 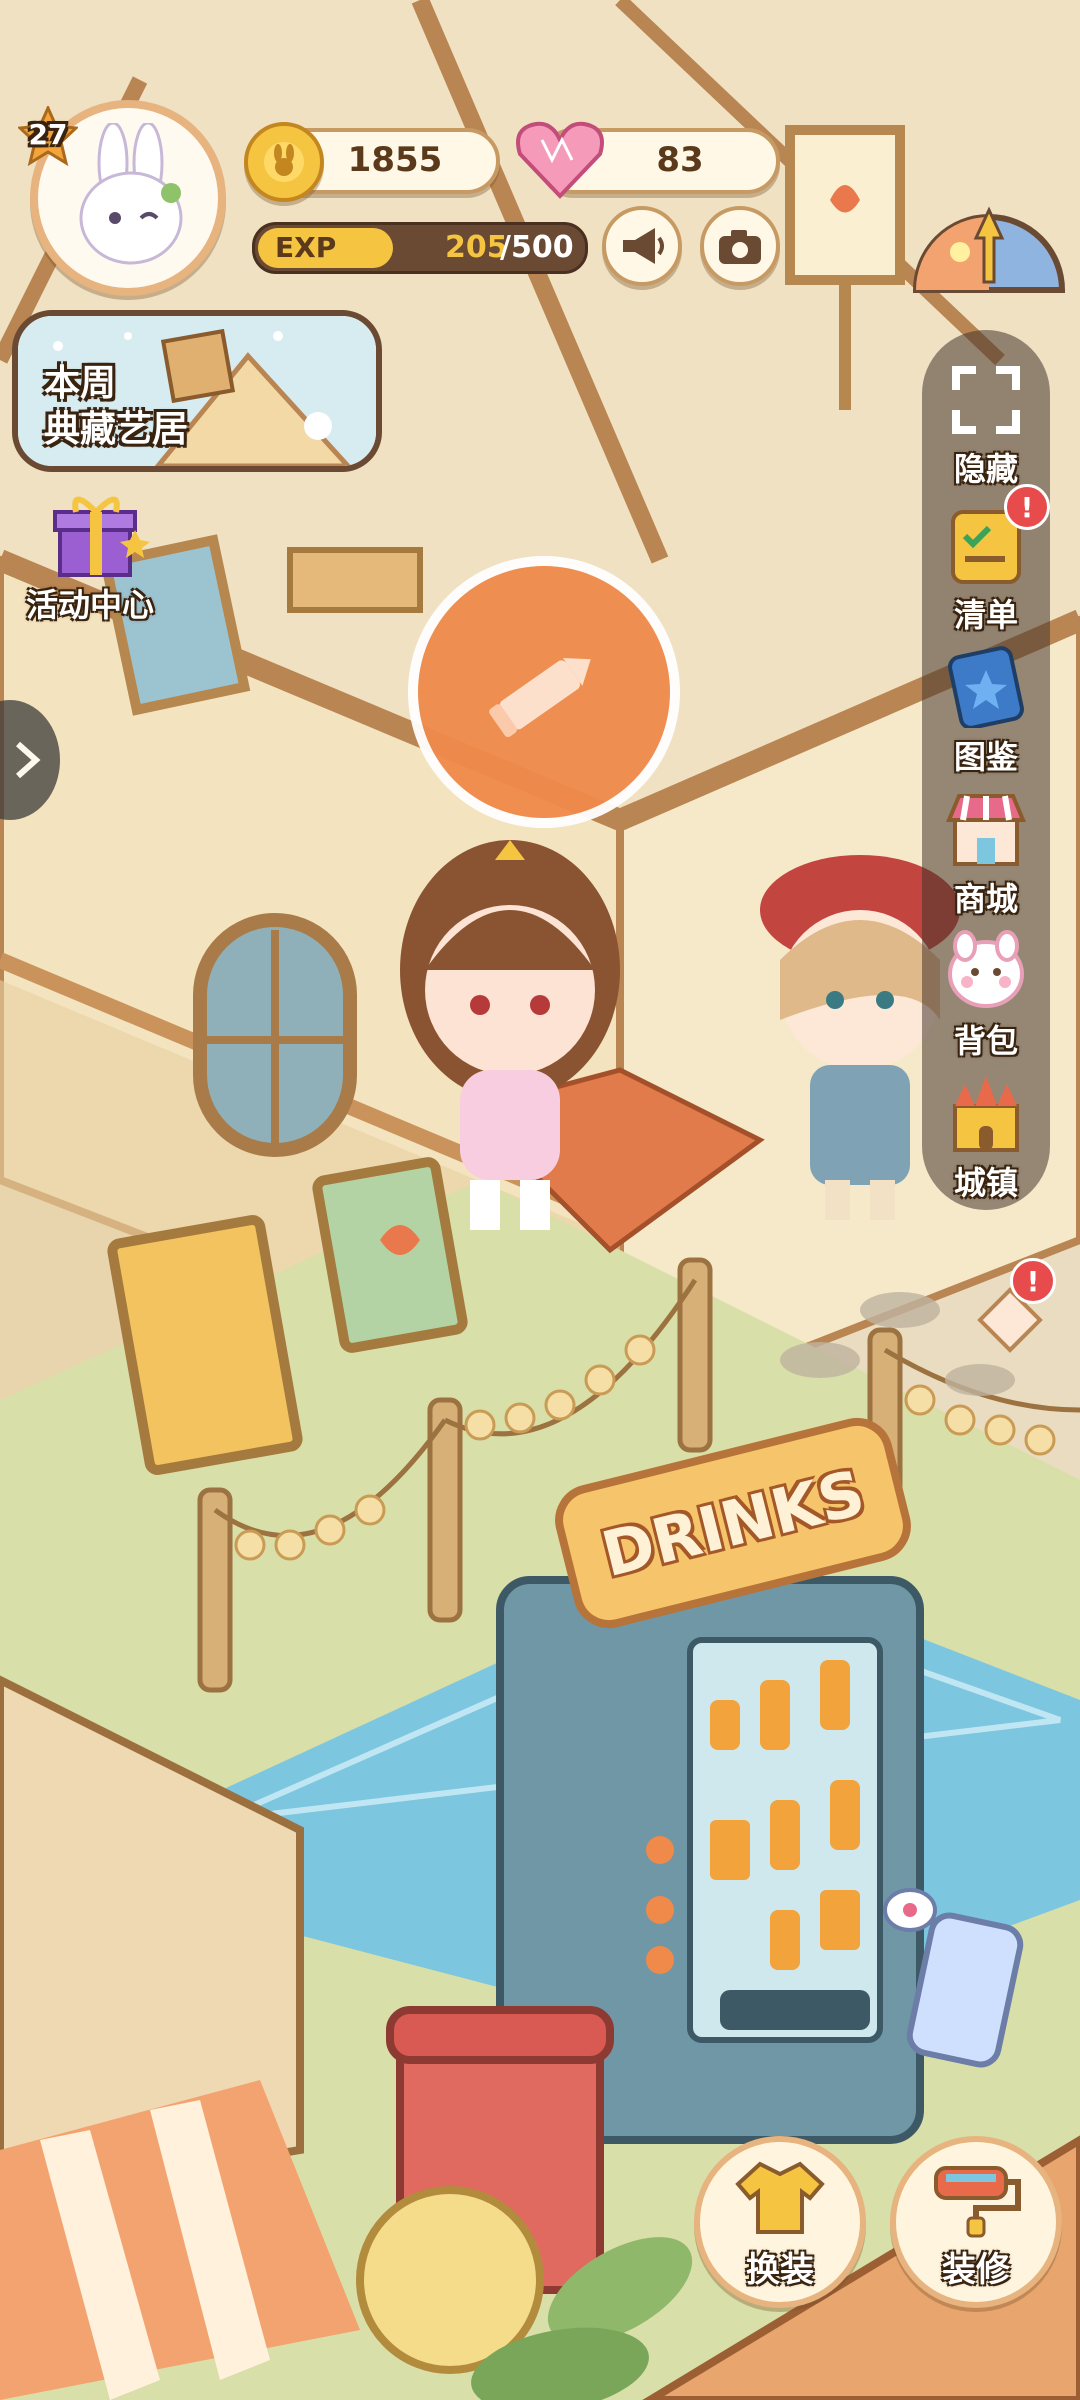 I want to click on edit-button-core, so click(x=544, y=692).